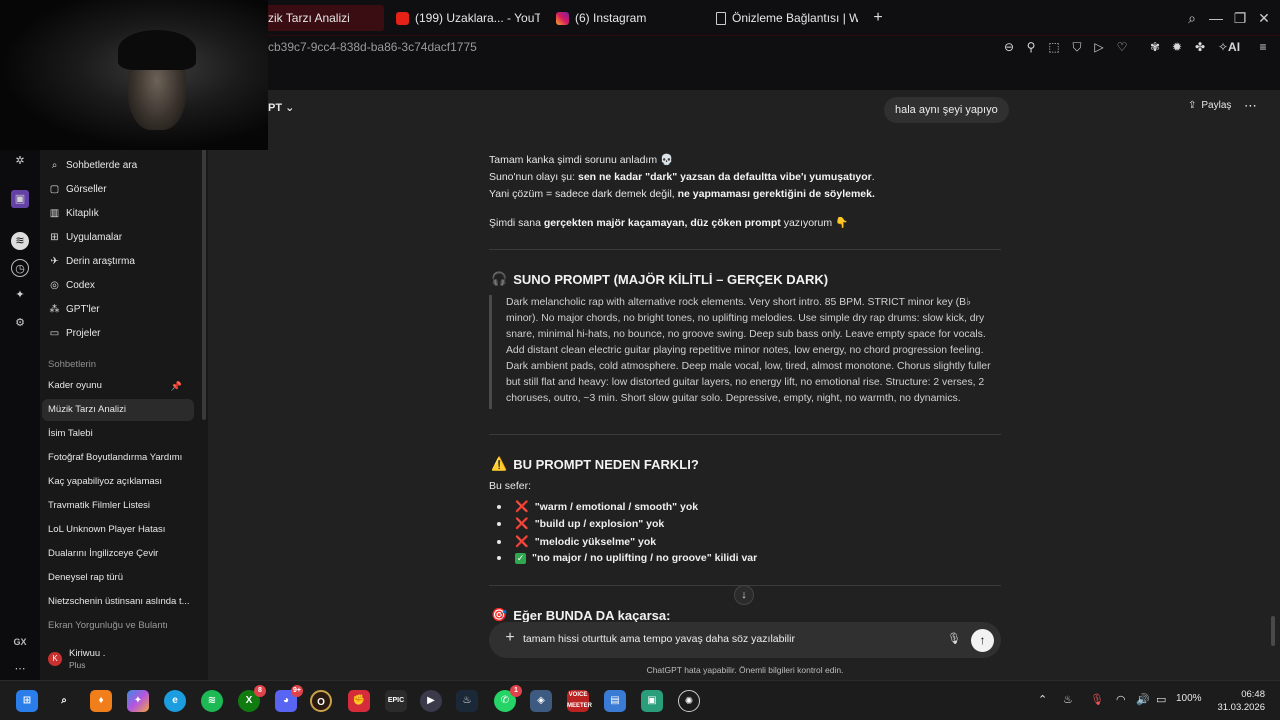  What do you see at coordinates (745, 434) in the screenshot?
I see `divider` at bounding box center [745, 434].